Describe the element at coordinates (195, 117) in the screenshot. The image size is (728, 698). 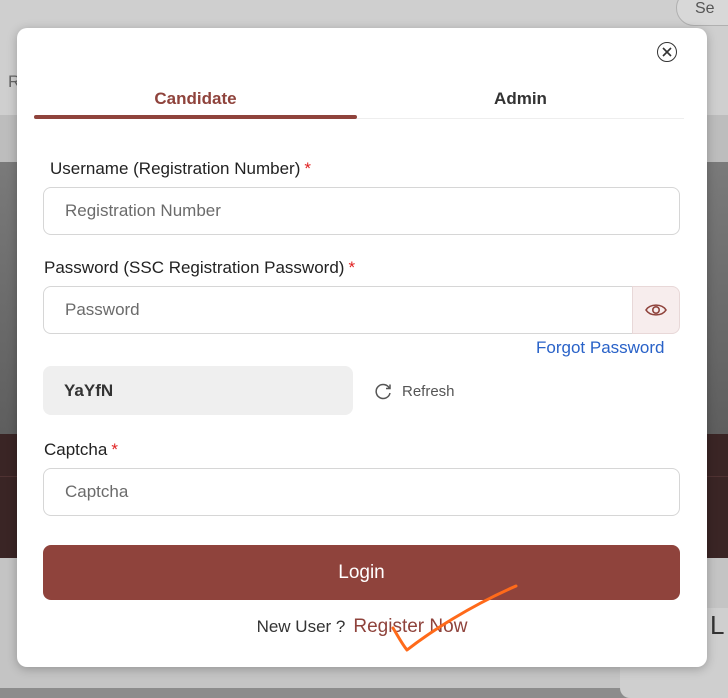
I see `active-tab-indicator` at that location.